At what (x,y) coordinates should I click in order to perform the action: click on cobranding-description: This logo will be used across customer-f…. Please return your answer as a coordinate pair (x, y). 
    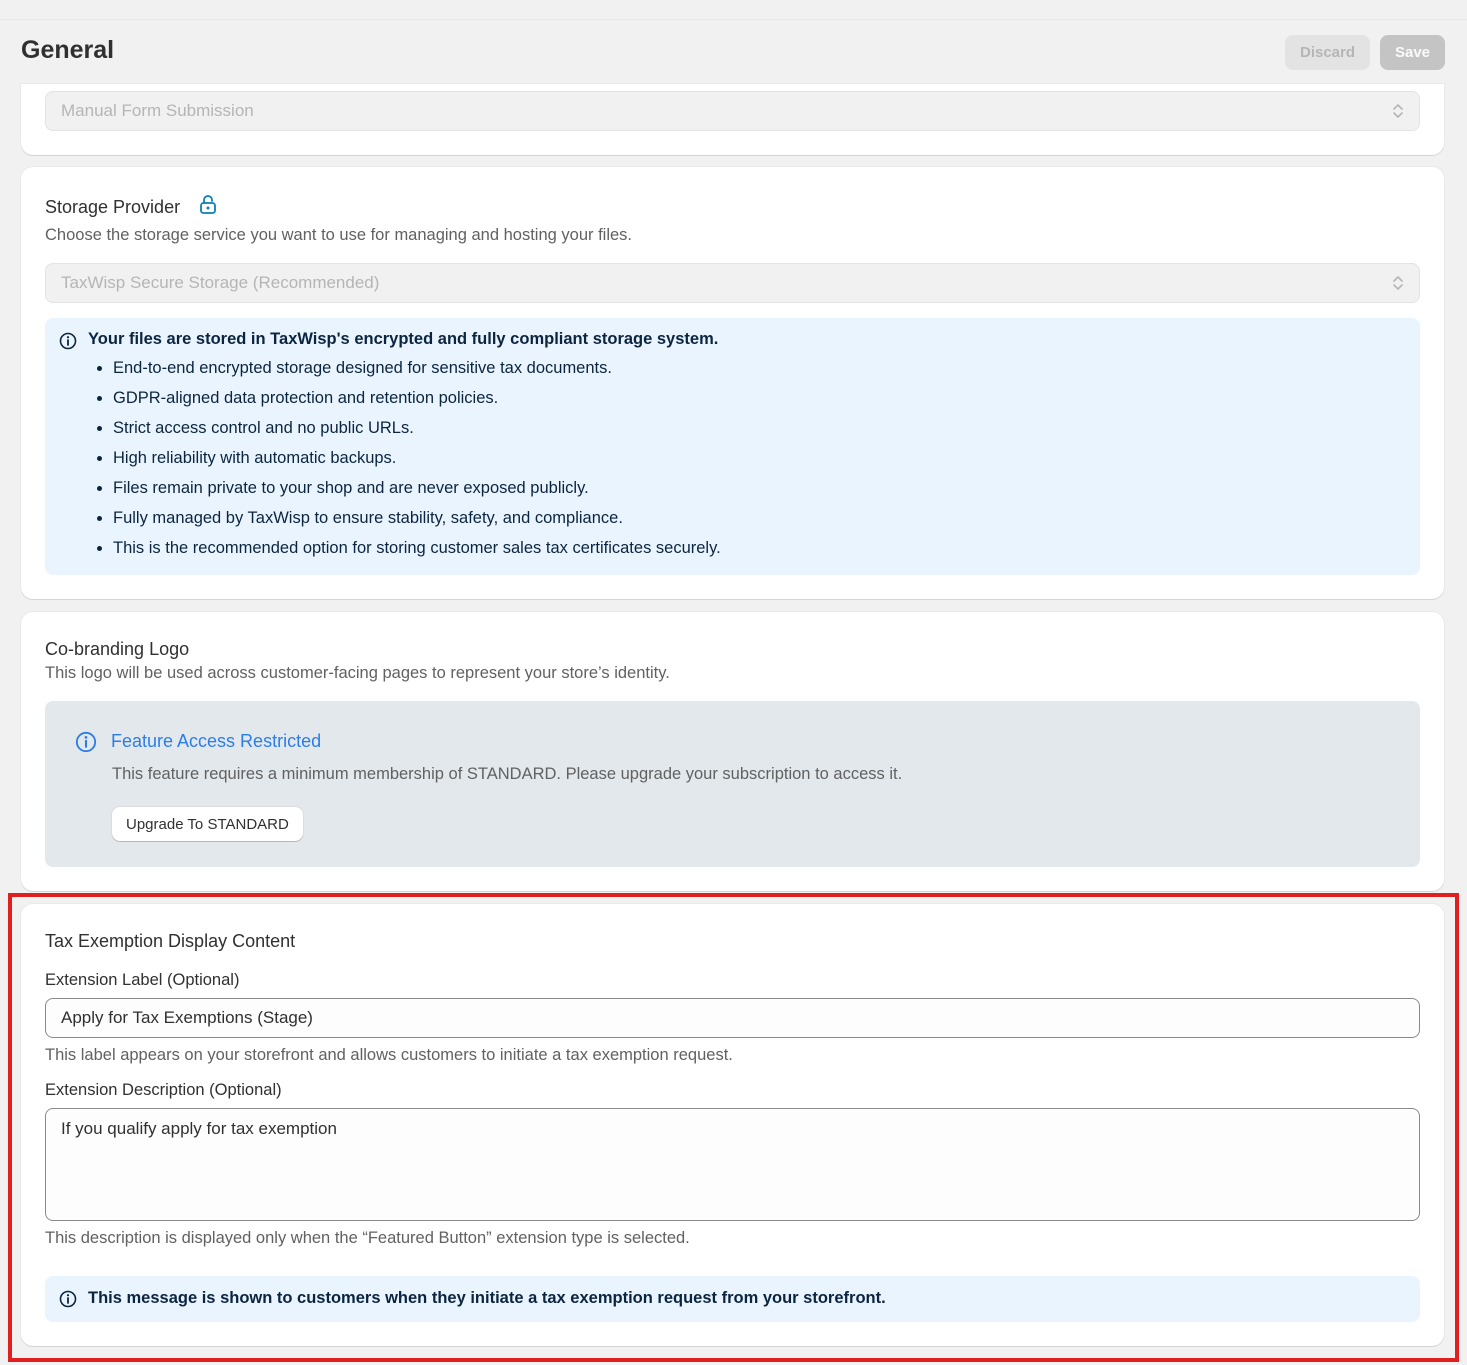
    Looking at the image, I should click on (357, 673).